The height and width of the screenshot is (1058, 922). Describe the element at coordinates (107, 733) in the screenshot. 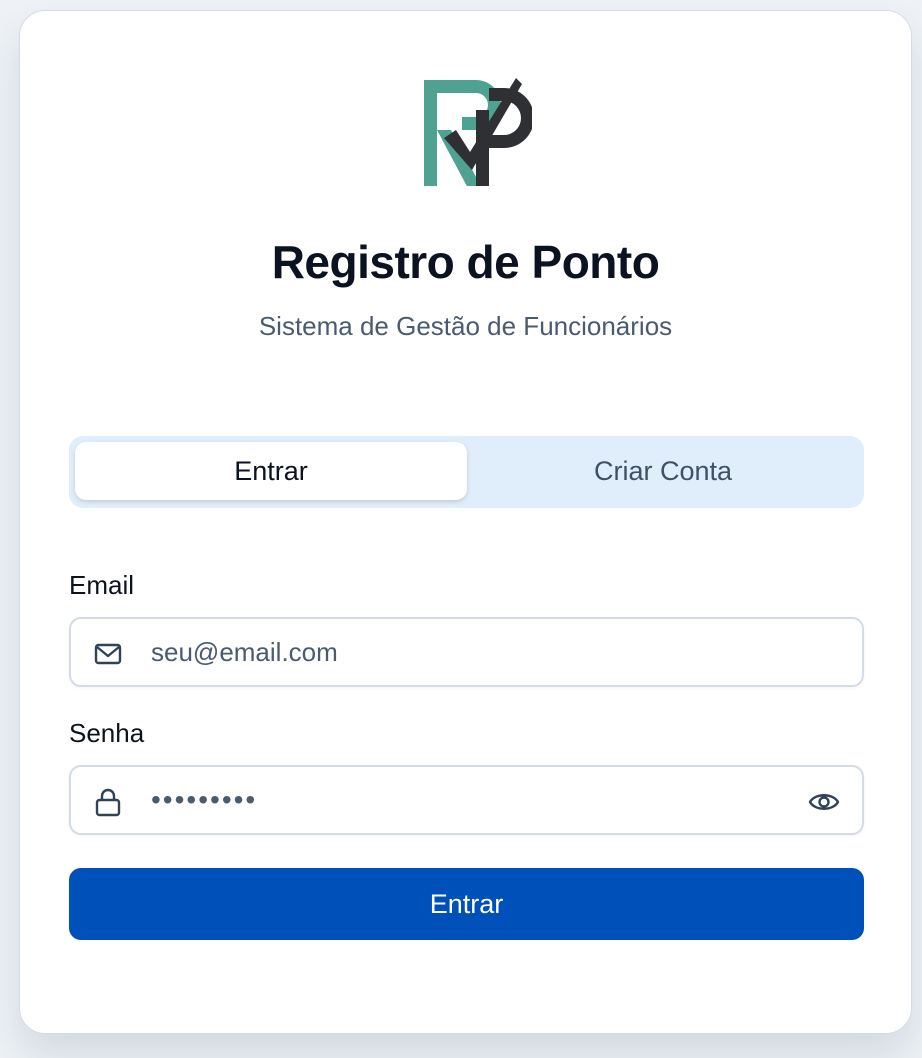

I see `password-label: Senha` at that location.